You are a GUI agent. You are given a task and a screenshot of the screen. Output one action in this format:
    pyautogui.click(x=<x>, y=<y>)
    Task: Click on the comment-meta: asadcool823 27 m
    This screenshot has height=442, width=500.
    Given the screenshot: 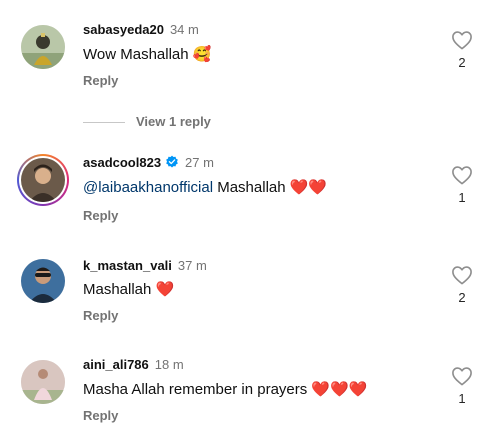 What is the action you would take?
    pyautogui.click(x=148, y=163)
    